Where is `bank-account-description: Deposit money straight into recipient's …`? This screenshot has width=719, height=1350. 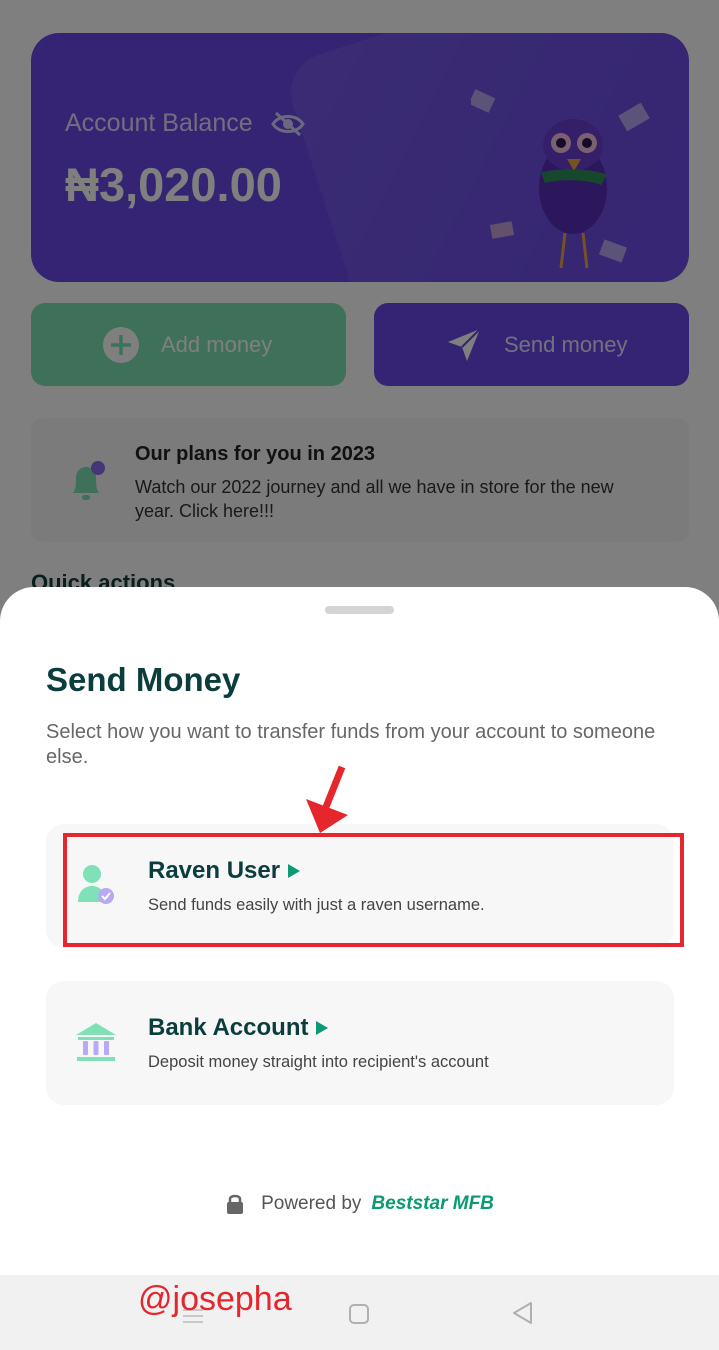 bank-account-description: Deposit money straight into recipient's … is located at coordinates (318, 1062).